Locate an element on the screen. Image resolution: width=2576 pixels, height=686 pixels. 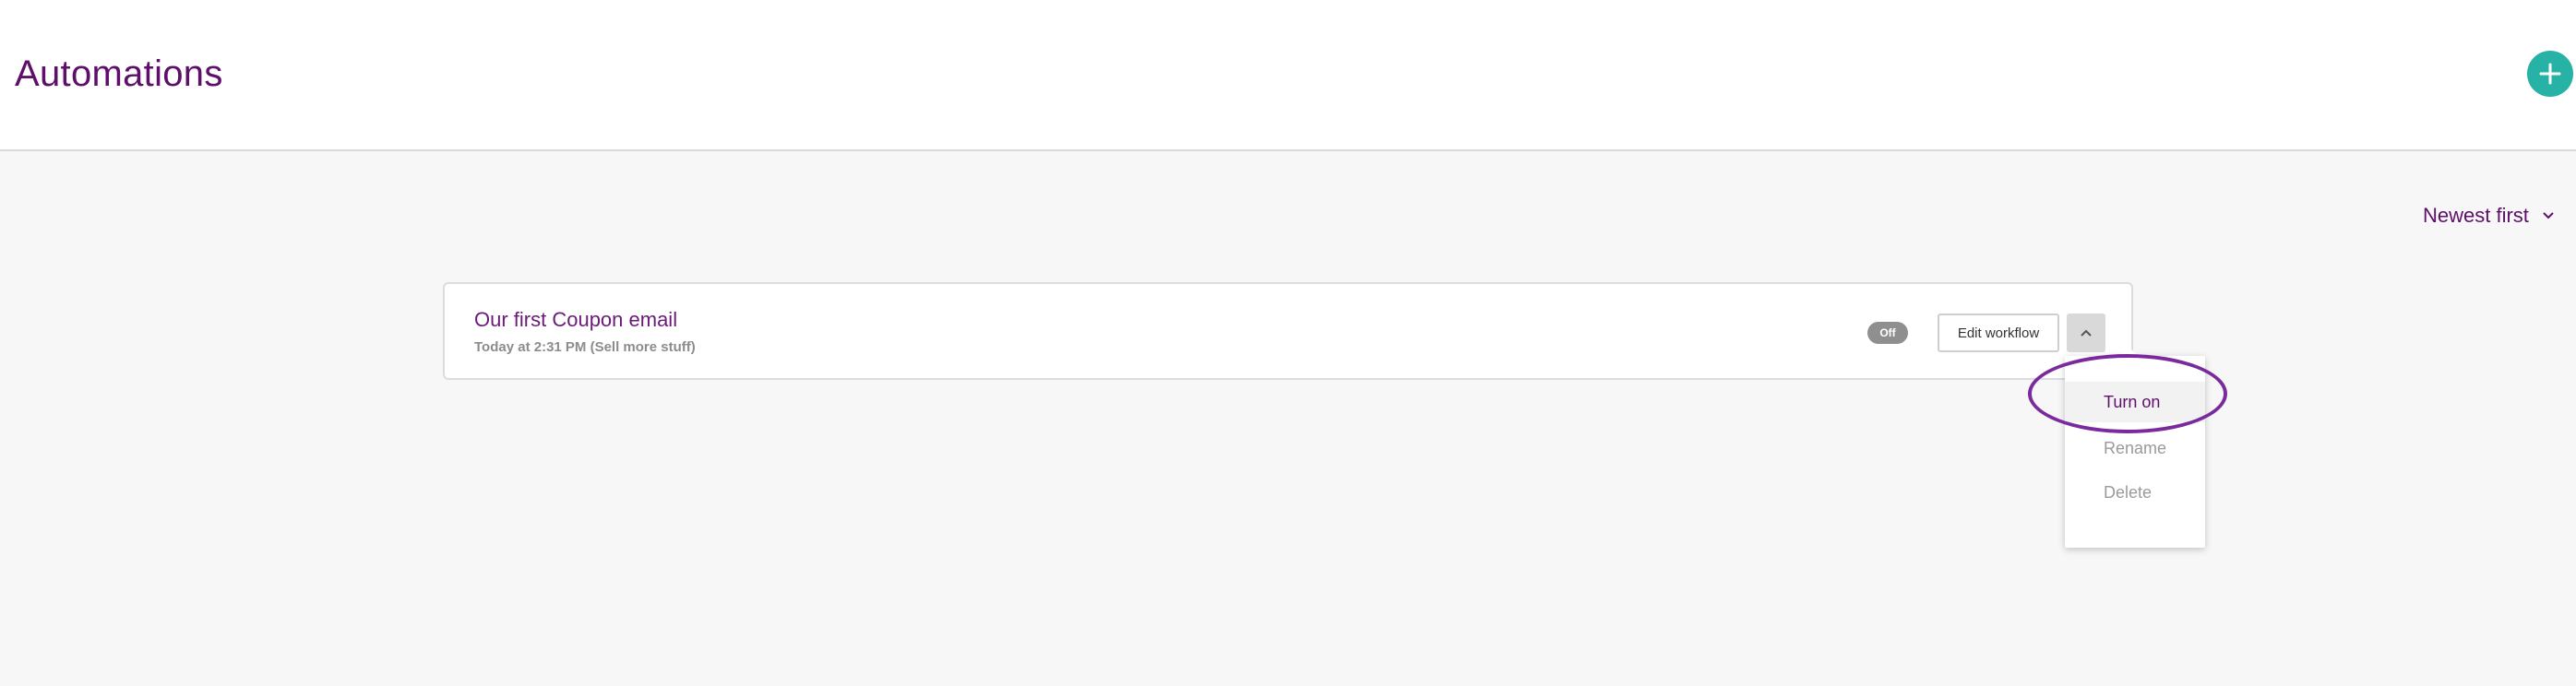
menu-caret is located at coordinates (2128, 351).